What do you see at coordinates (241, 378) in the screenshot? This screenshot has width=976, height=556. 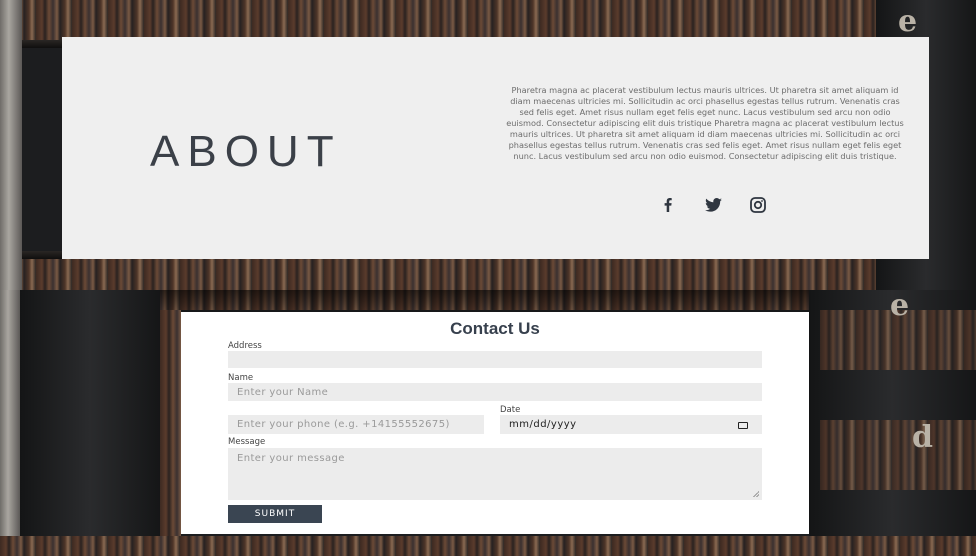 I see `name-label: Name` at bounding box center [241, 378].